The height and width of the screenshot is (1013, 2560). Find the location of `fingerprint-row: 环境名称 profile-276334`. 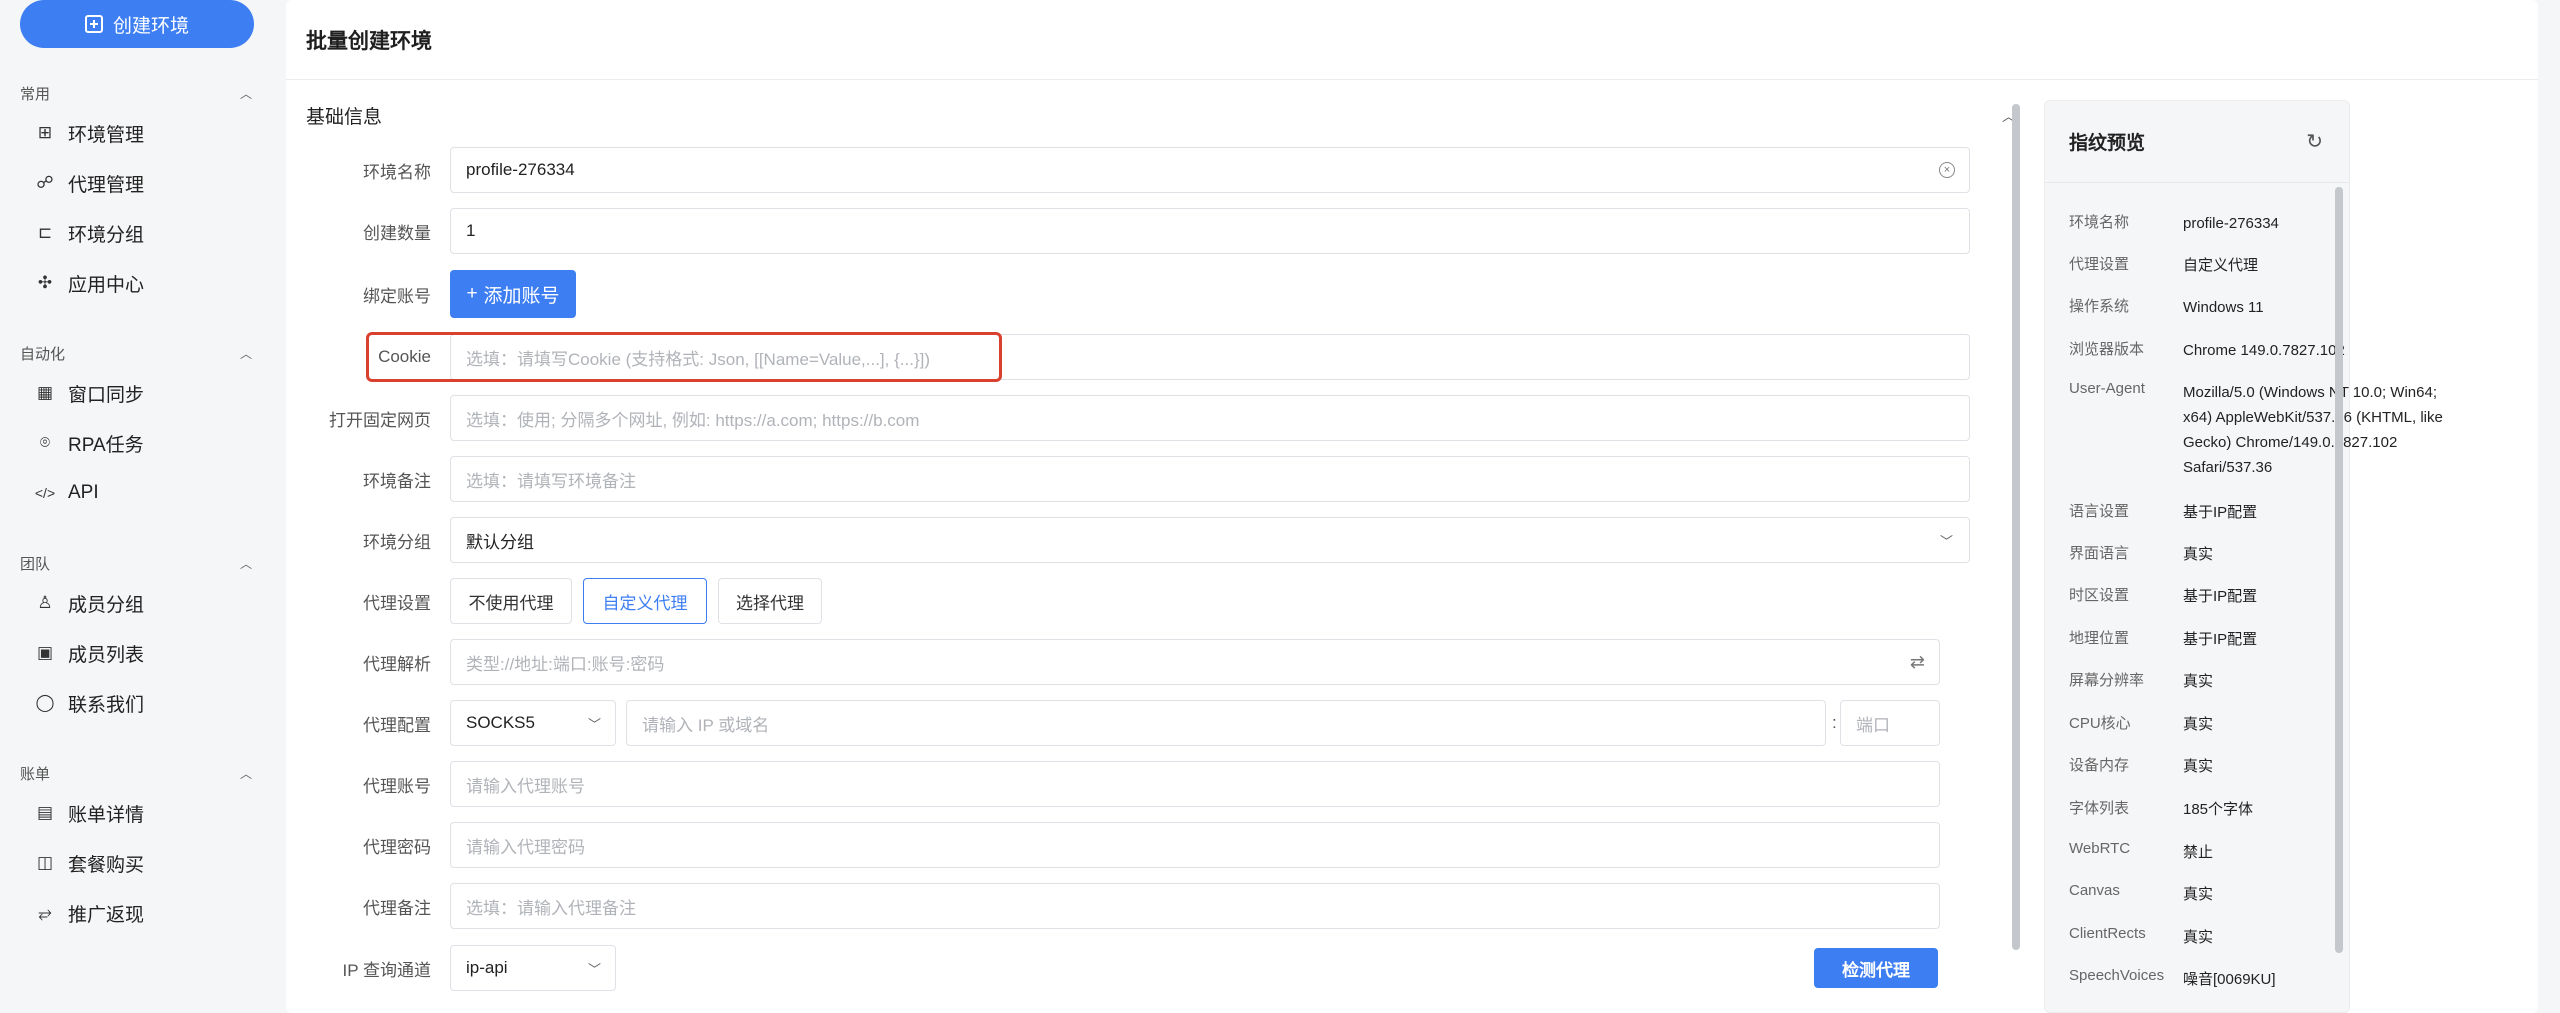

fingerprint-row: 环境名称 profile-276334 is located at coordinates (2271, 223).